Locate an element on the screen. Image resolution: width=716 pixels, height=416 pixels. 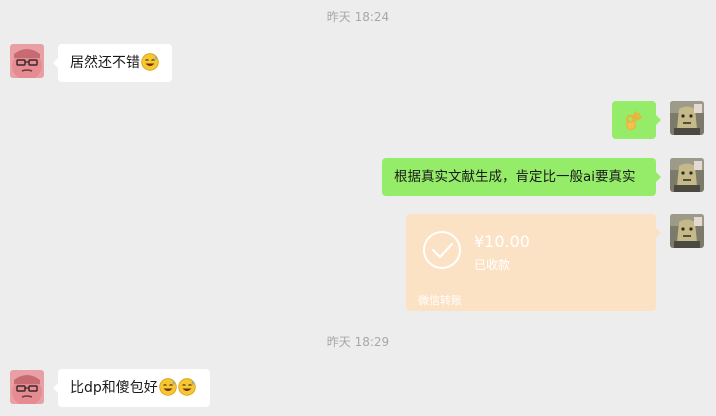
check-circle-icon is located at coordinates (442, 250).